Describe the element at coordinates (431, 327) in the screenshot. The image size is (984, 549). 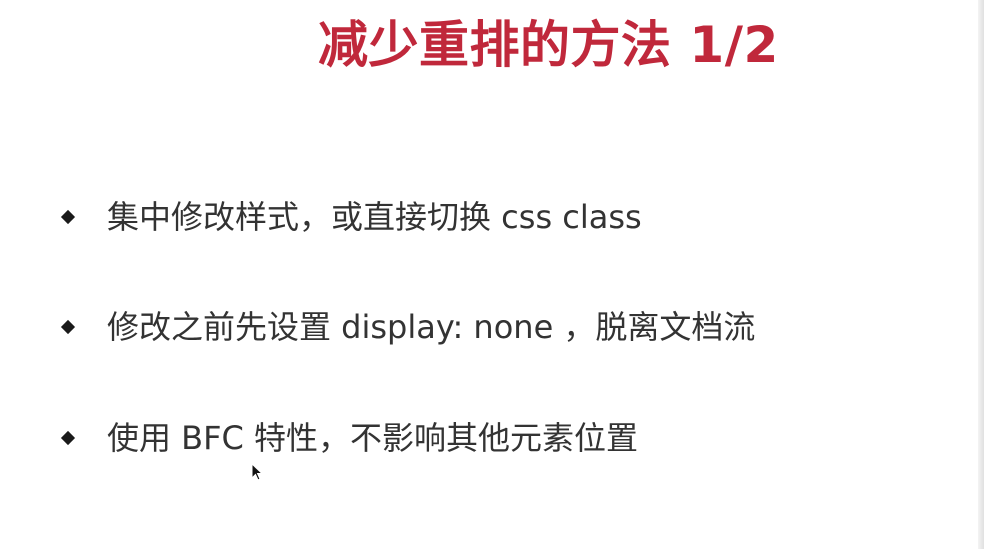
I see `bullet-text: 修改之前先设置 display: none ，脱离文档流` at that location.